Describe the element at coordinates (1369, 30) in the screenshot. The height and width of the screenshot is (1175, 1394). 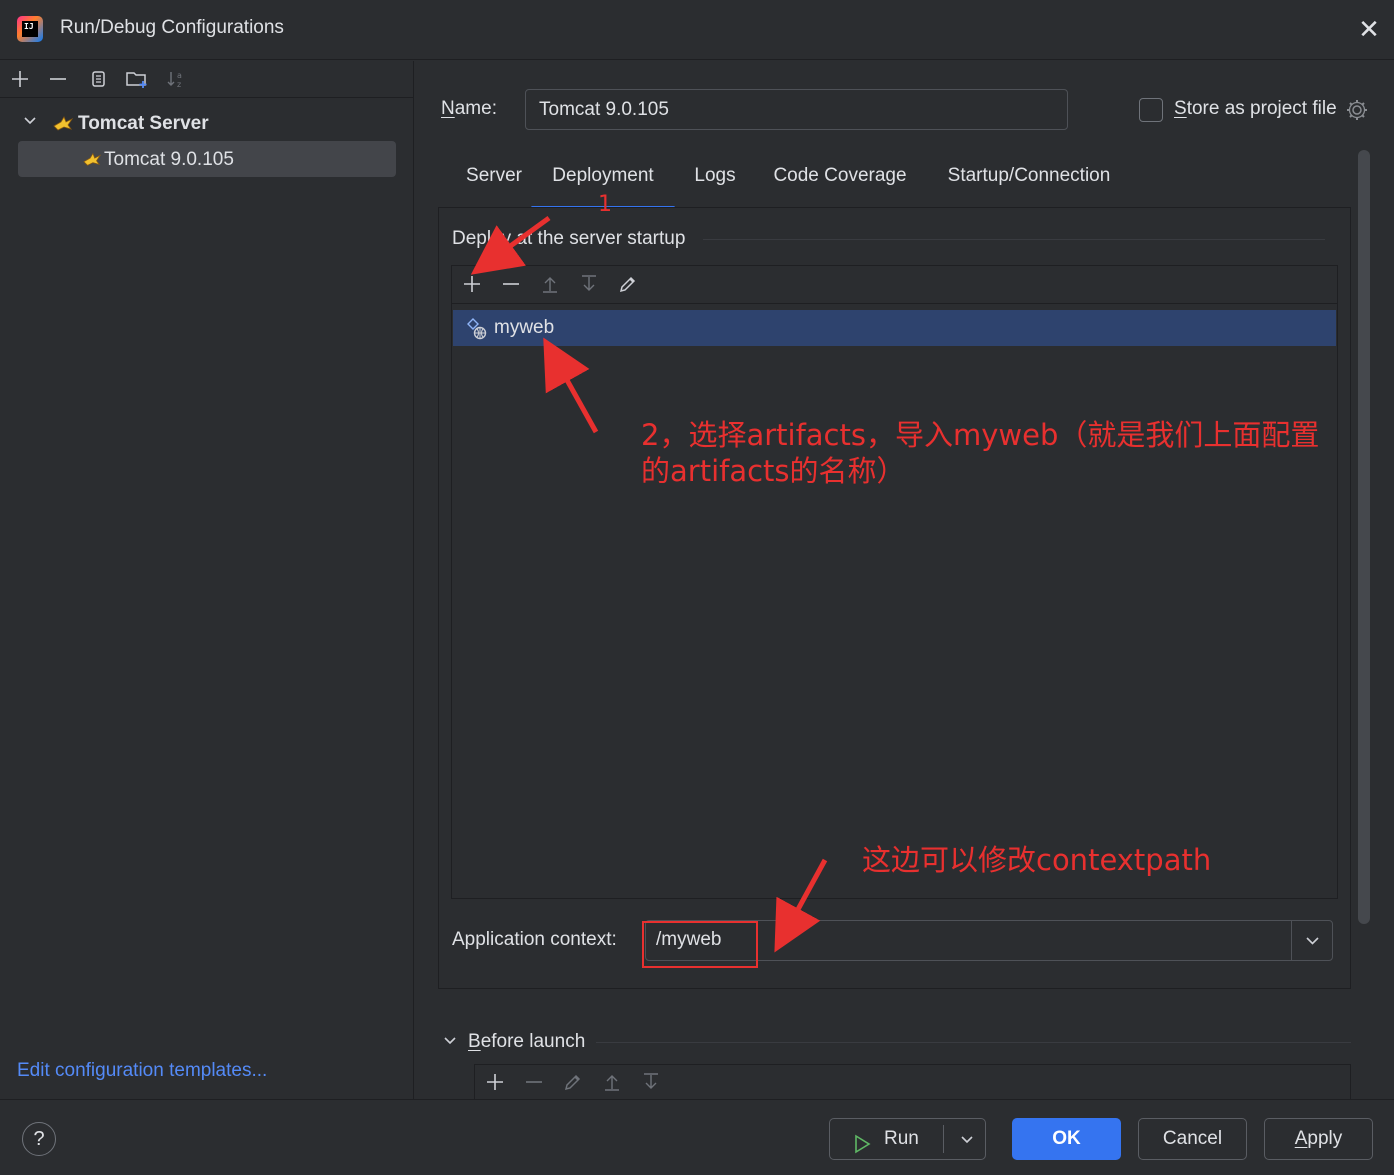
I see `close-icon: ✕` at that location.